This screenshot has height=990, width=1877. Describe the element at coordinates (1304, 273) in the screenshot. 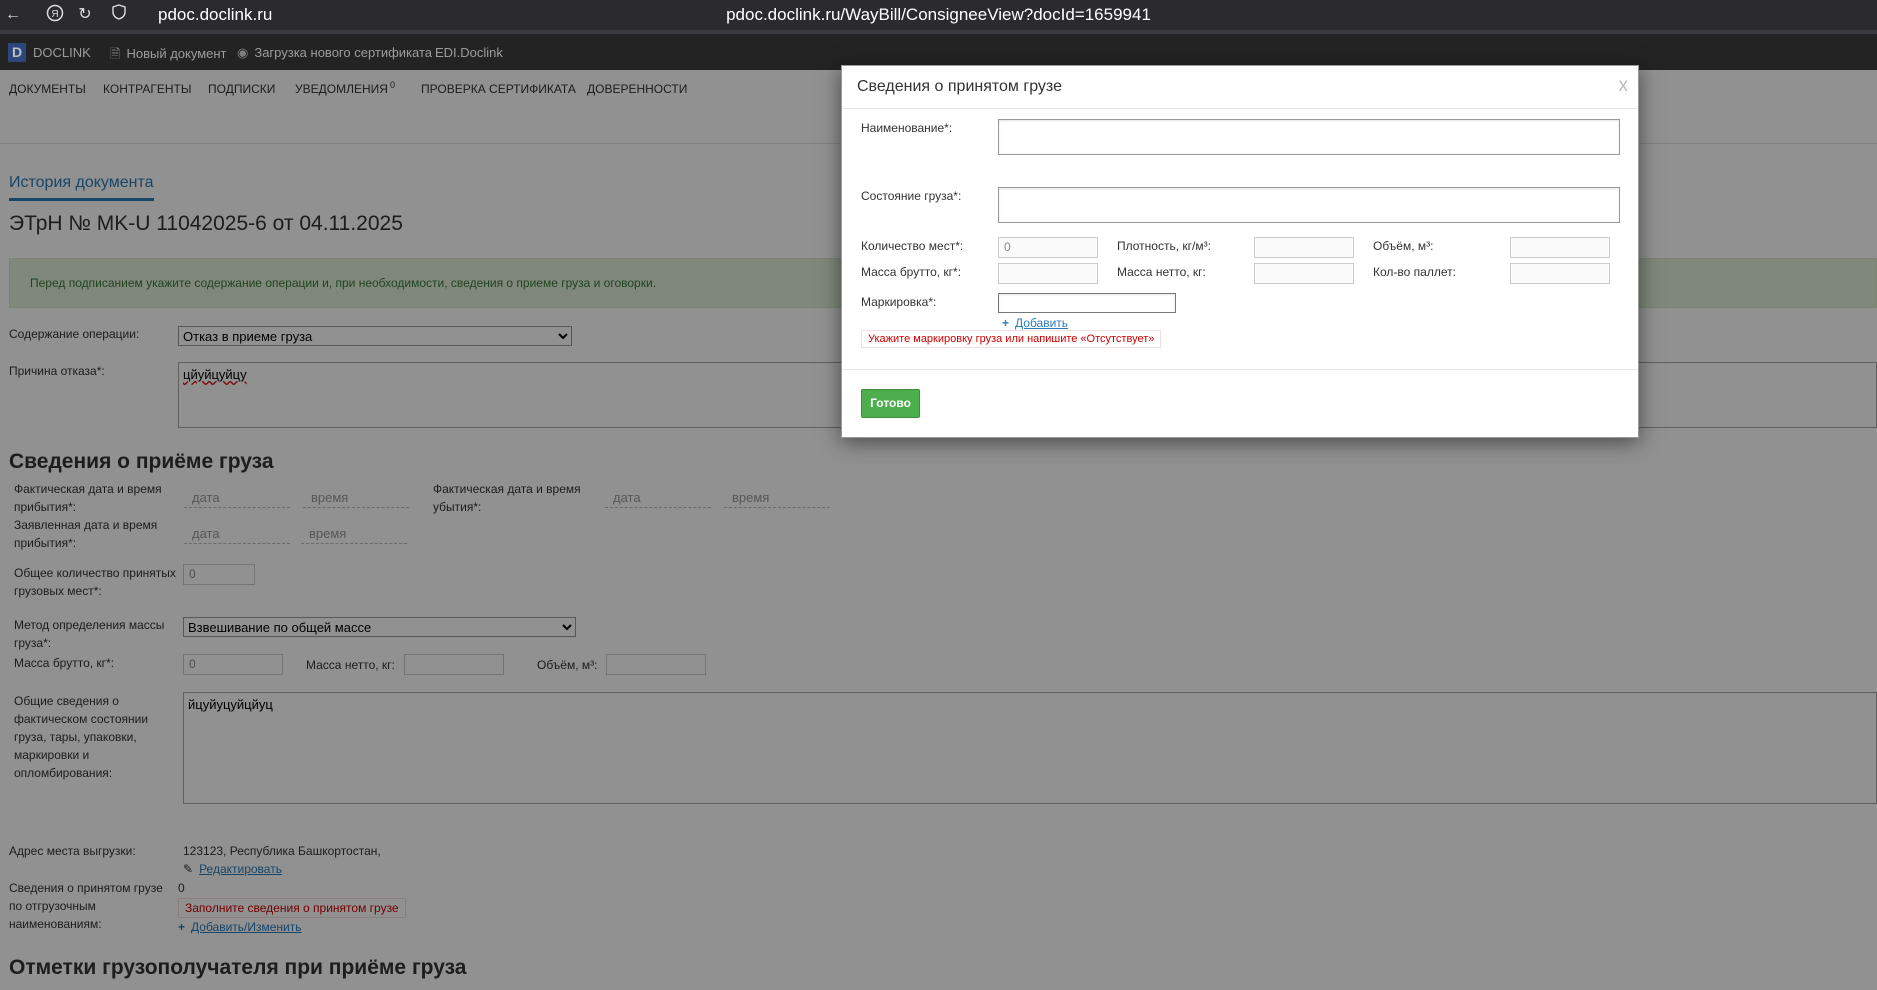

I see `modal-net-input` at that location.